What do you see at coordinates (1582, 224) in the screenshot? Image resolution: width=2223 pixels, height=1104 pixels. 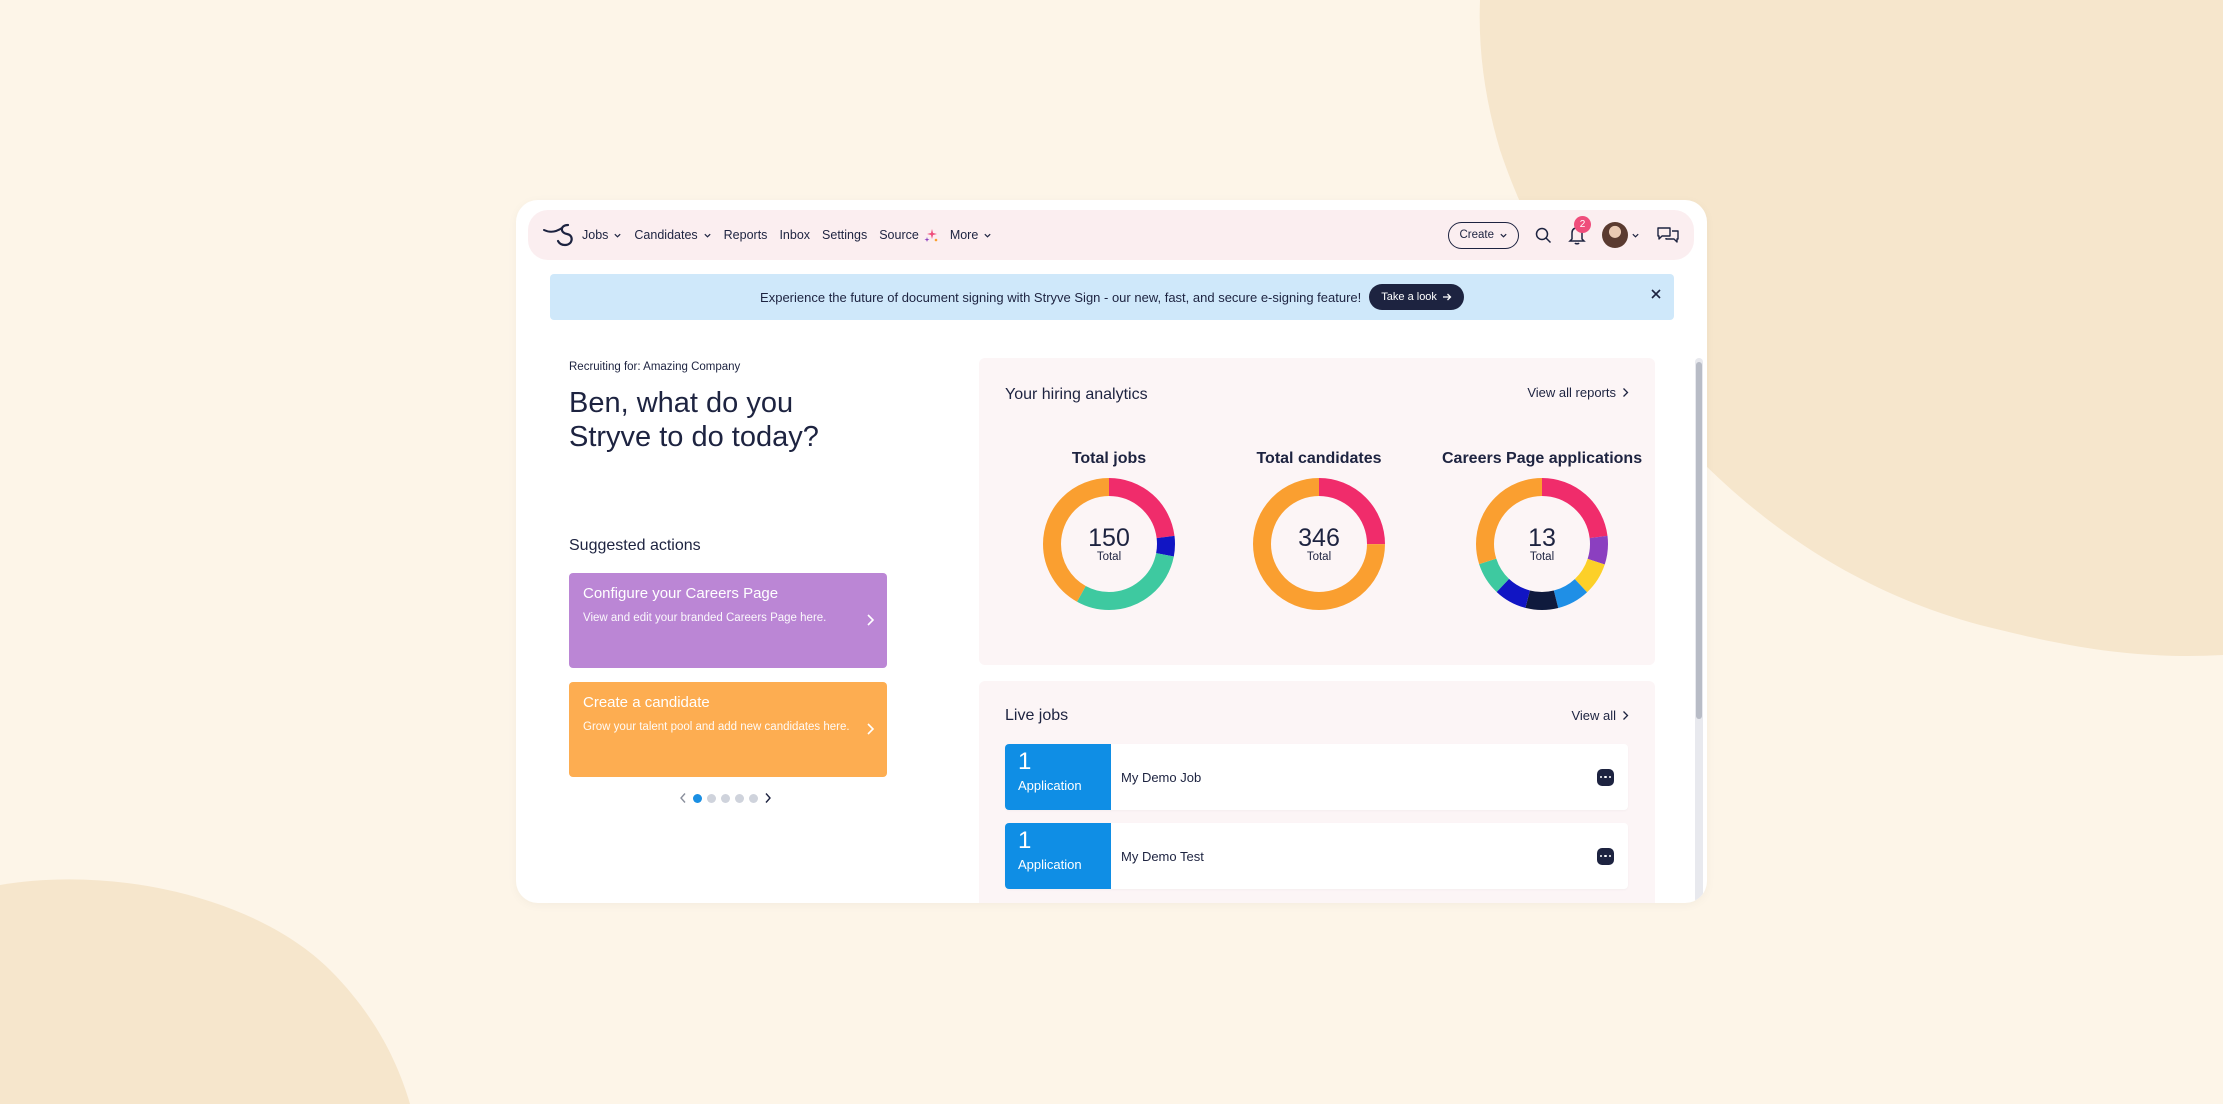 I see `notification-badge: 2` at bounding box center [1582, 224].